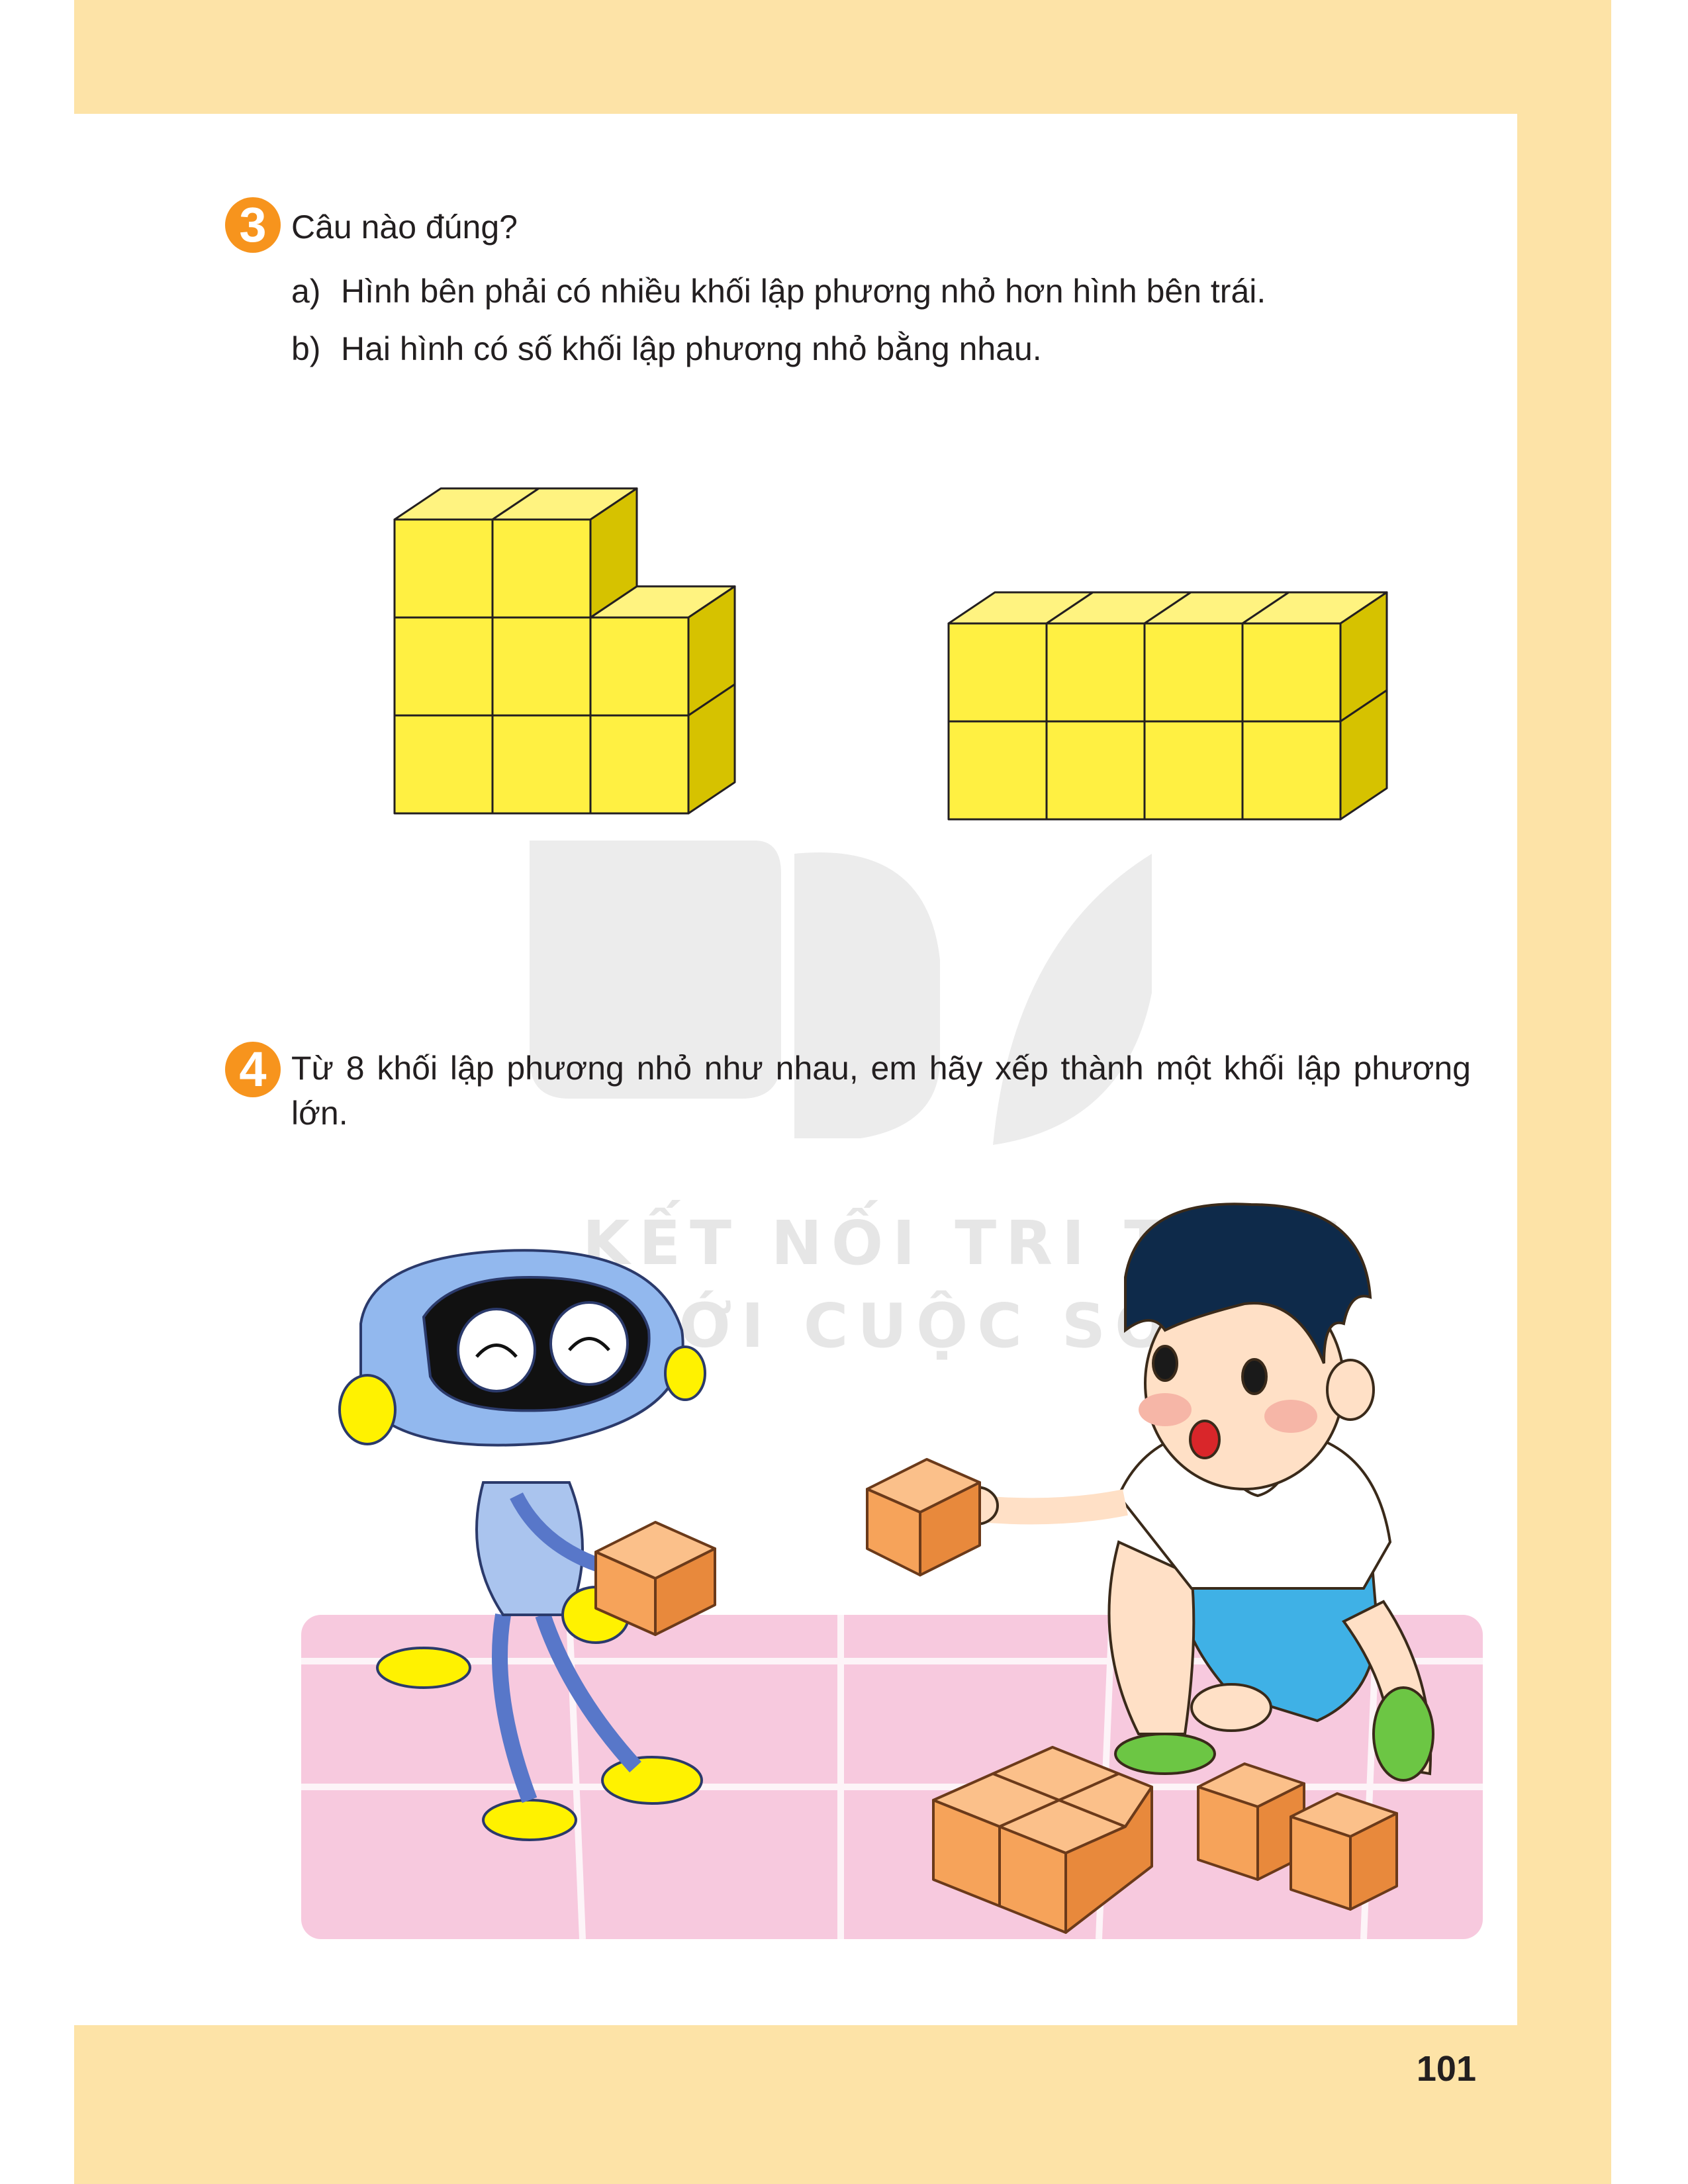  I want to click on boy-orange-cube, so click(923, 1517).